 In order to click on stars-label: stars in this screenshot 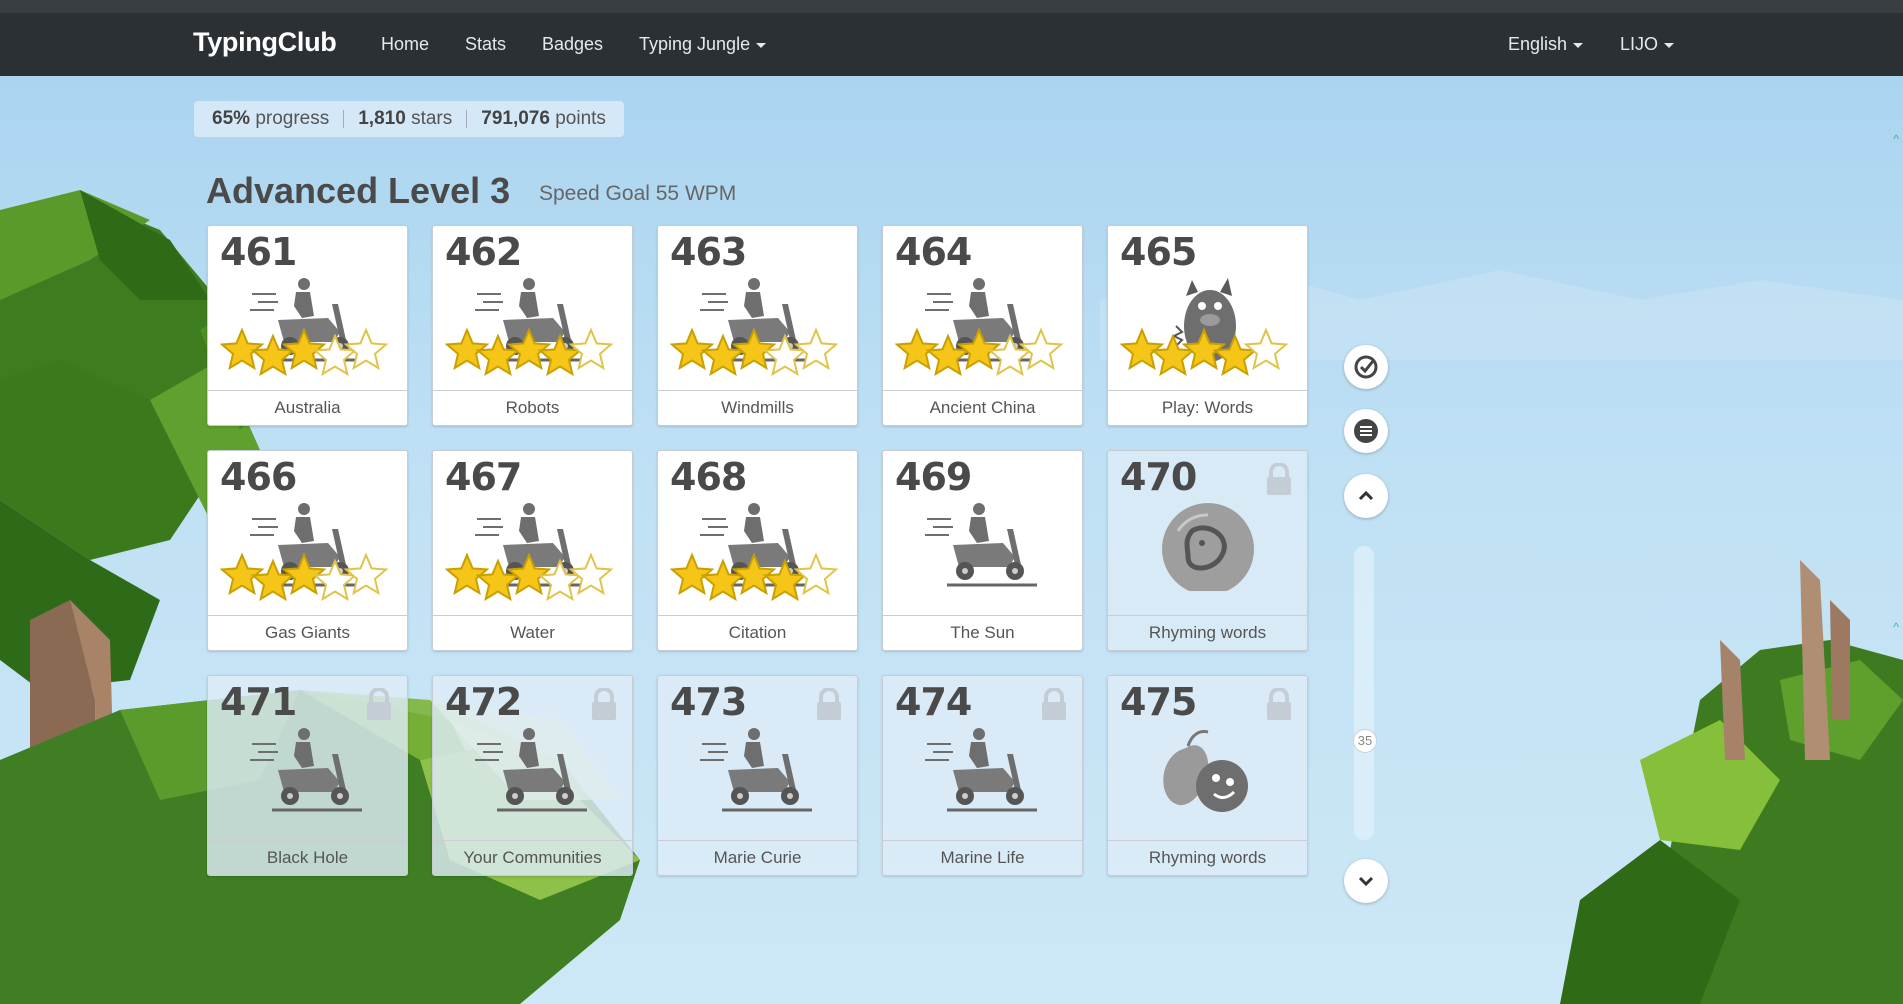, I will do `click(432, 118)`.